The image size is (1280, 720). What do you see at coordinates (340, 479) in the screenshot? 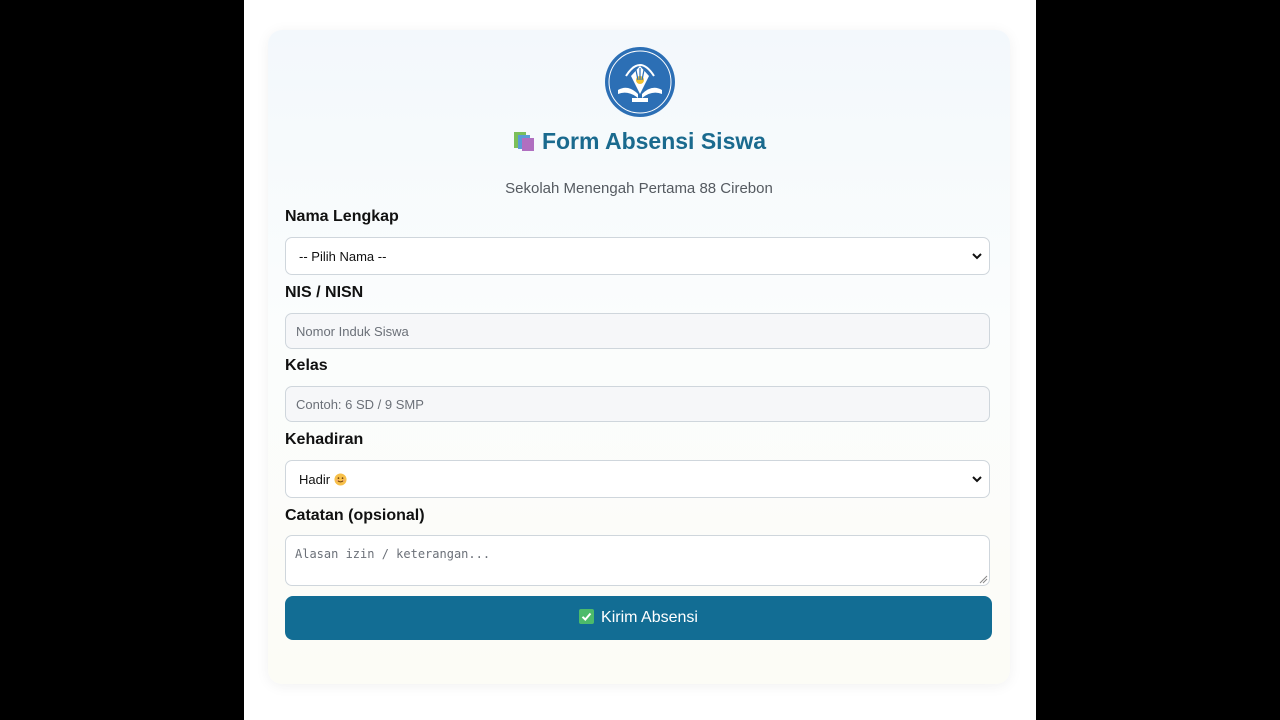
I see `smiley-icon` at bounding box center [340, 479].